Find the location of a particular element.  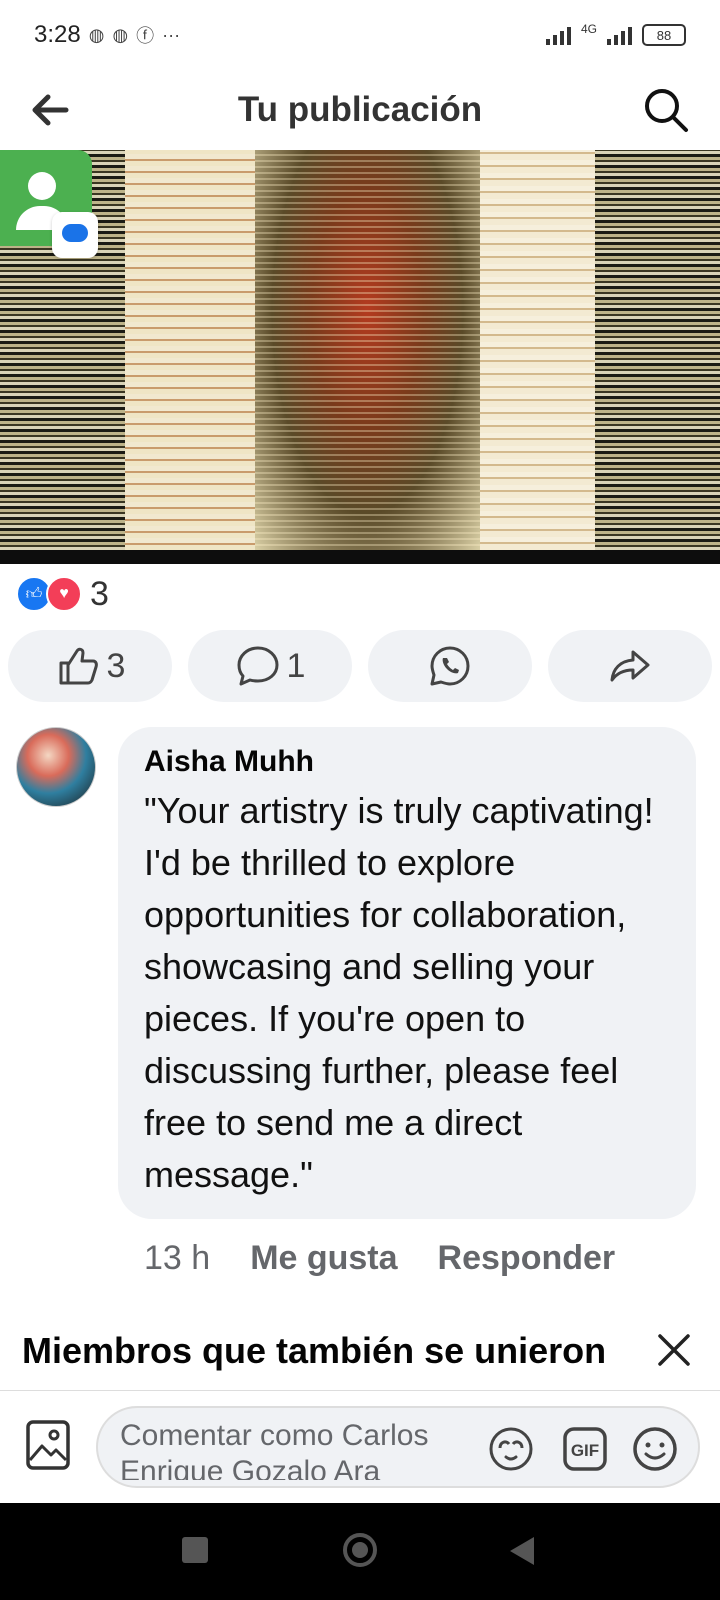

recent-apps-button is located at coordinates (195, 1550).